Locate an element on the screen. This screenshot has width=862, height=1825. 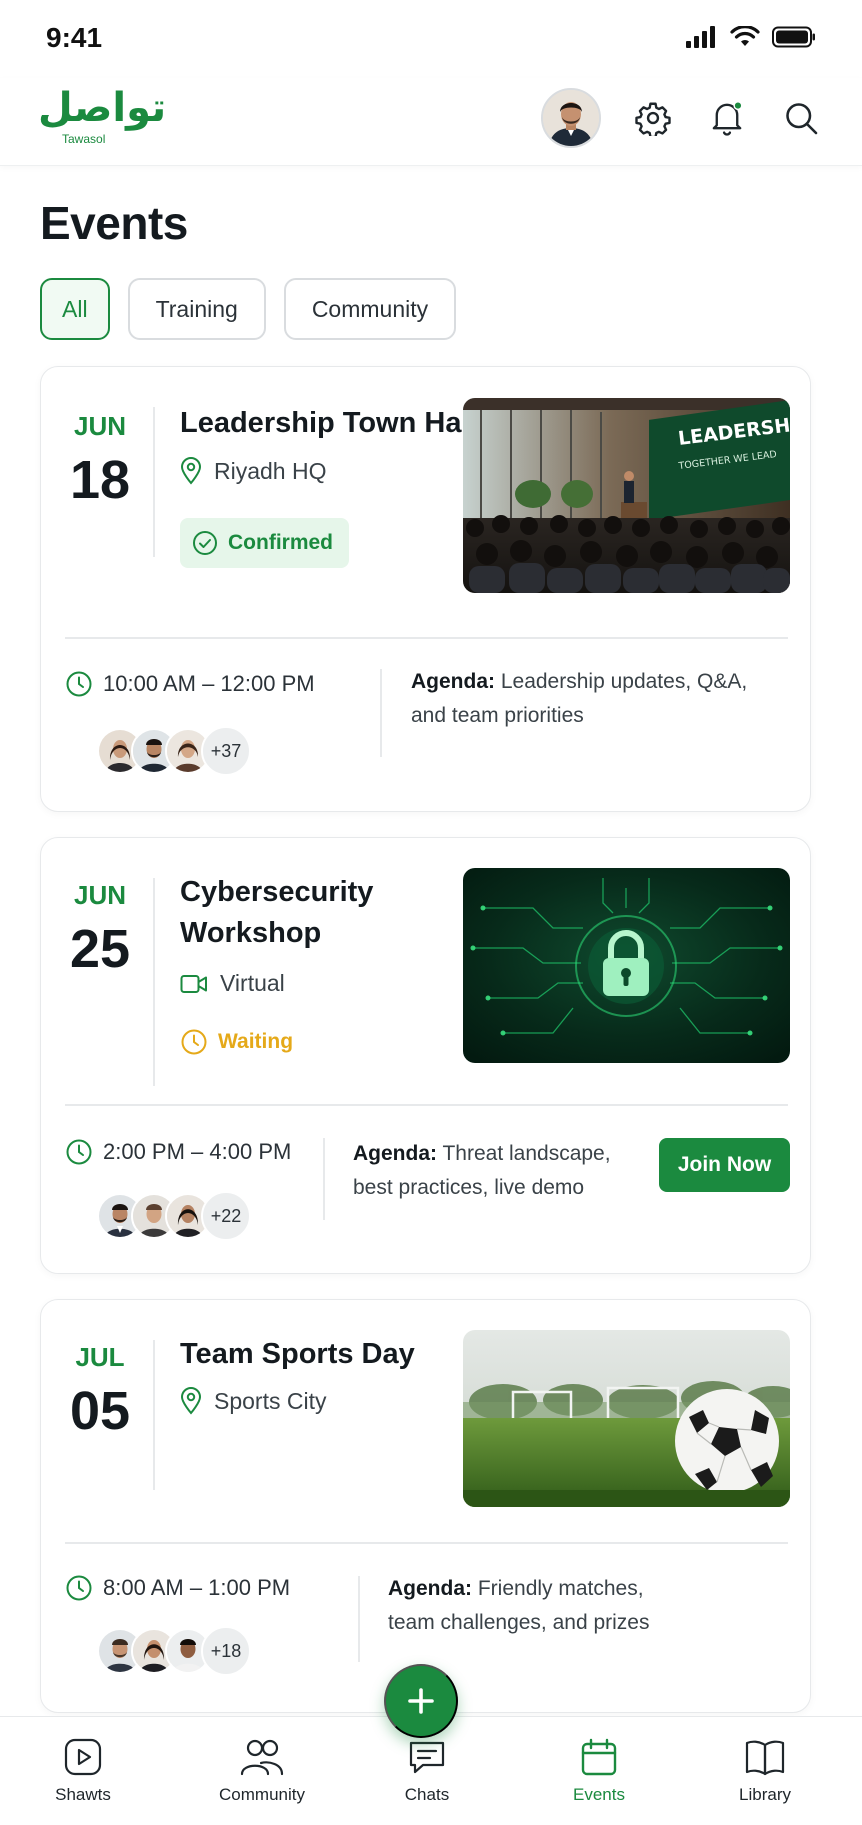
event-title: Leadership Town Hall is located at coordinates (329, 423).